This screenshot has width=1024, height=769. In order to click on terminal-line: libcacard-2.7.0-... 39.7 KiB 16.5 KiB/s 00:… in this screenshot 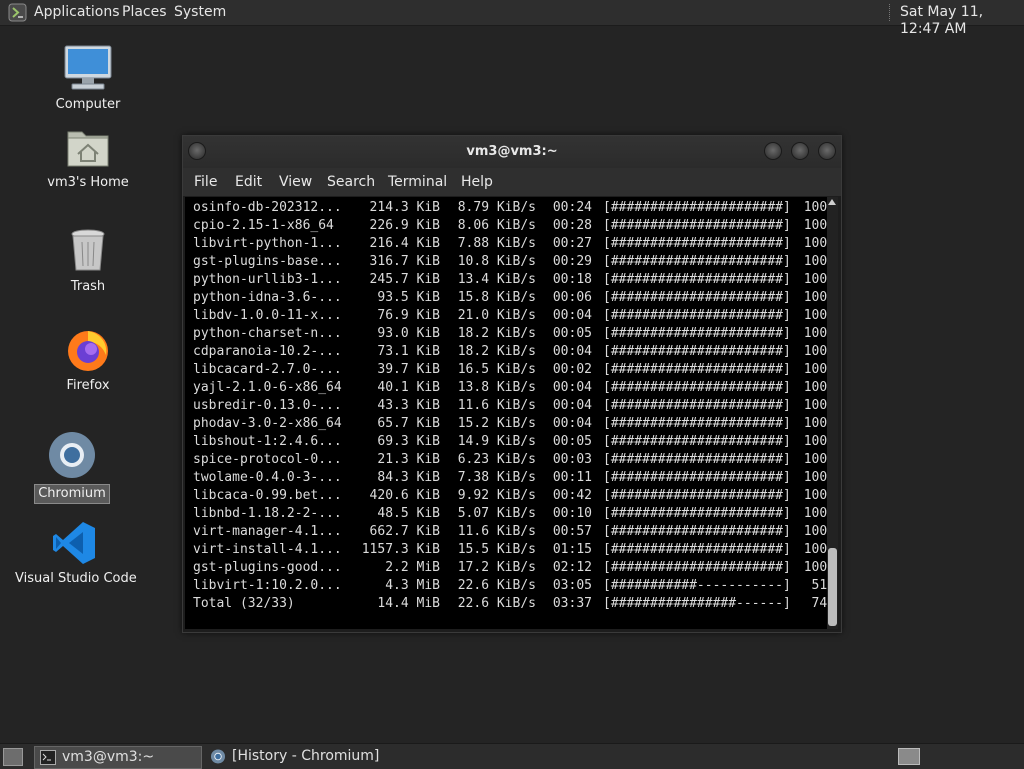, I will do `click(514, 370)`.